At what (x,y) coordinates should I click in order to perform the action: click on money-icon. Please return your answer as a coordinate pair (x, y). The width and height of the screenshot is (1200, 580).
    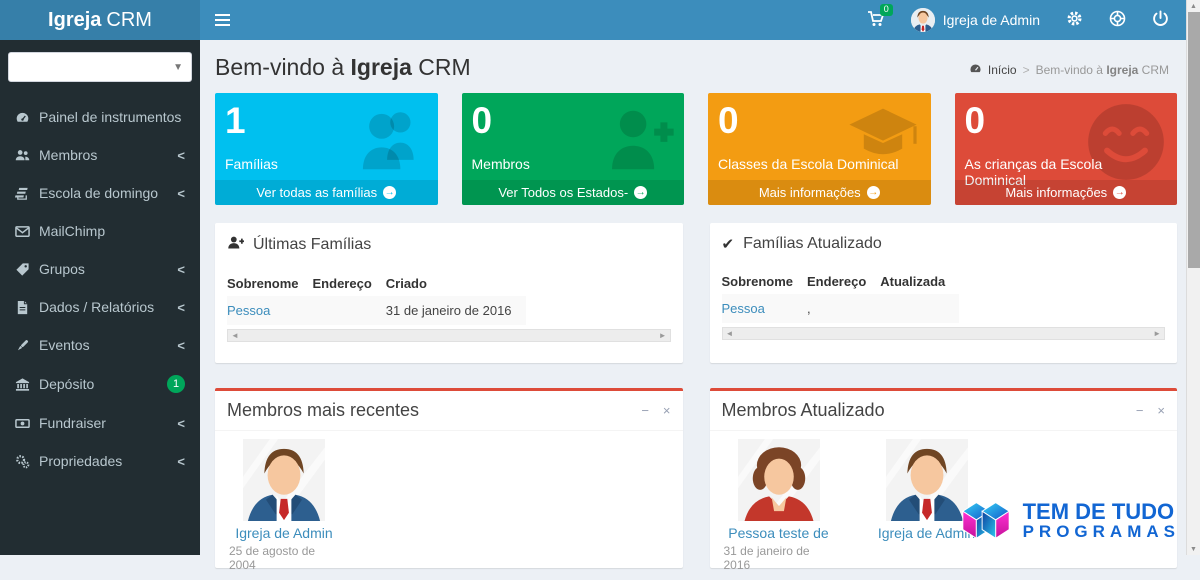
    Looking at the image, I should click on (27, 423).